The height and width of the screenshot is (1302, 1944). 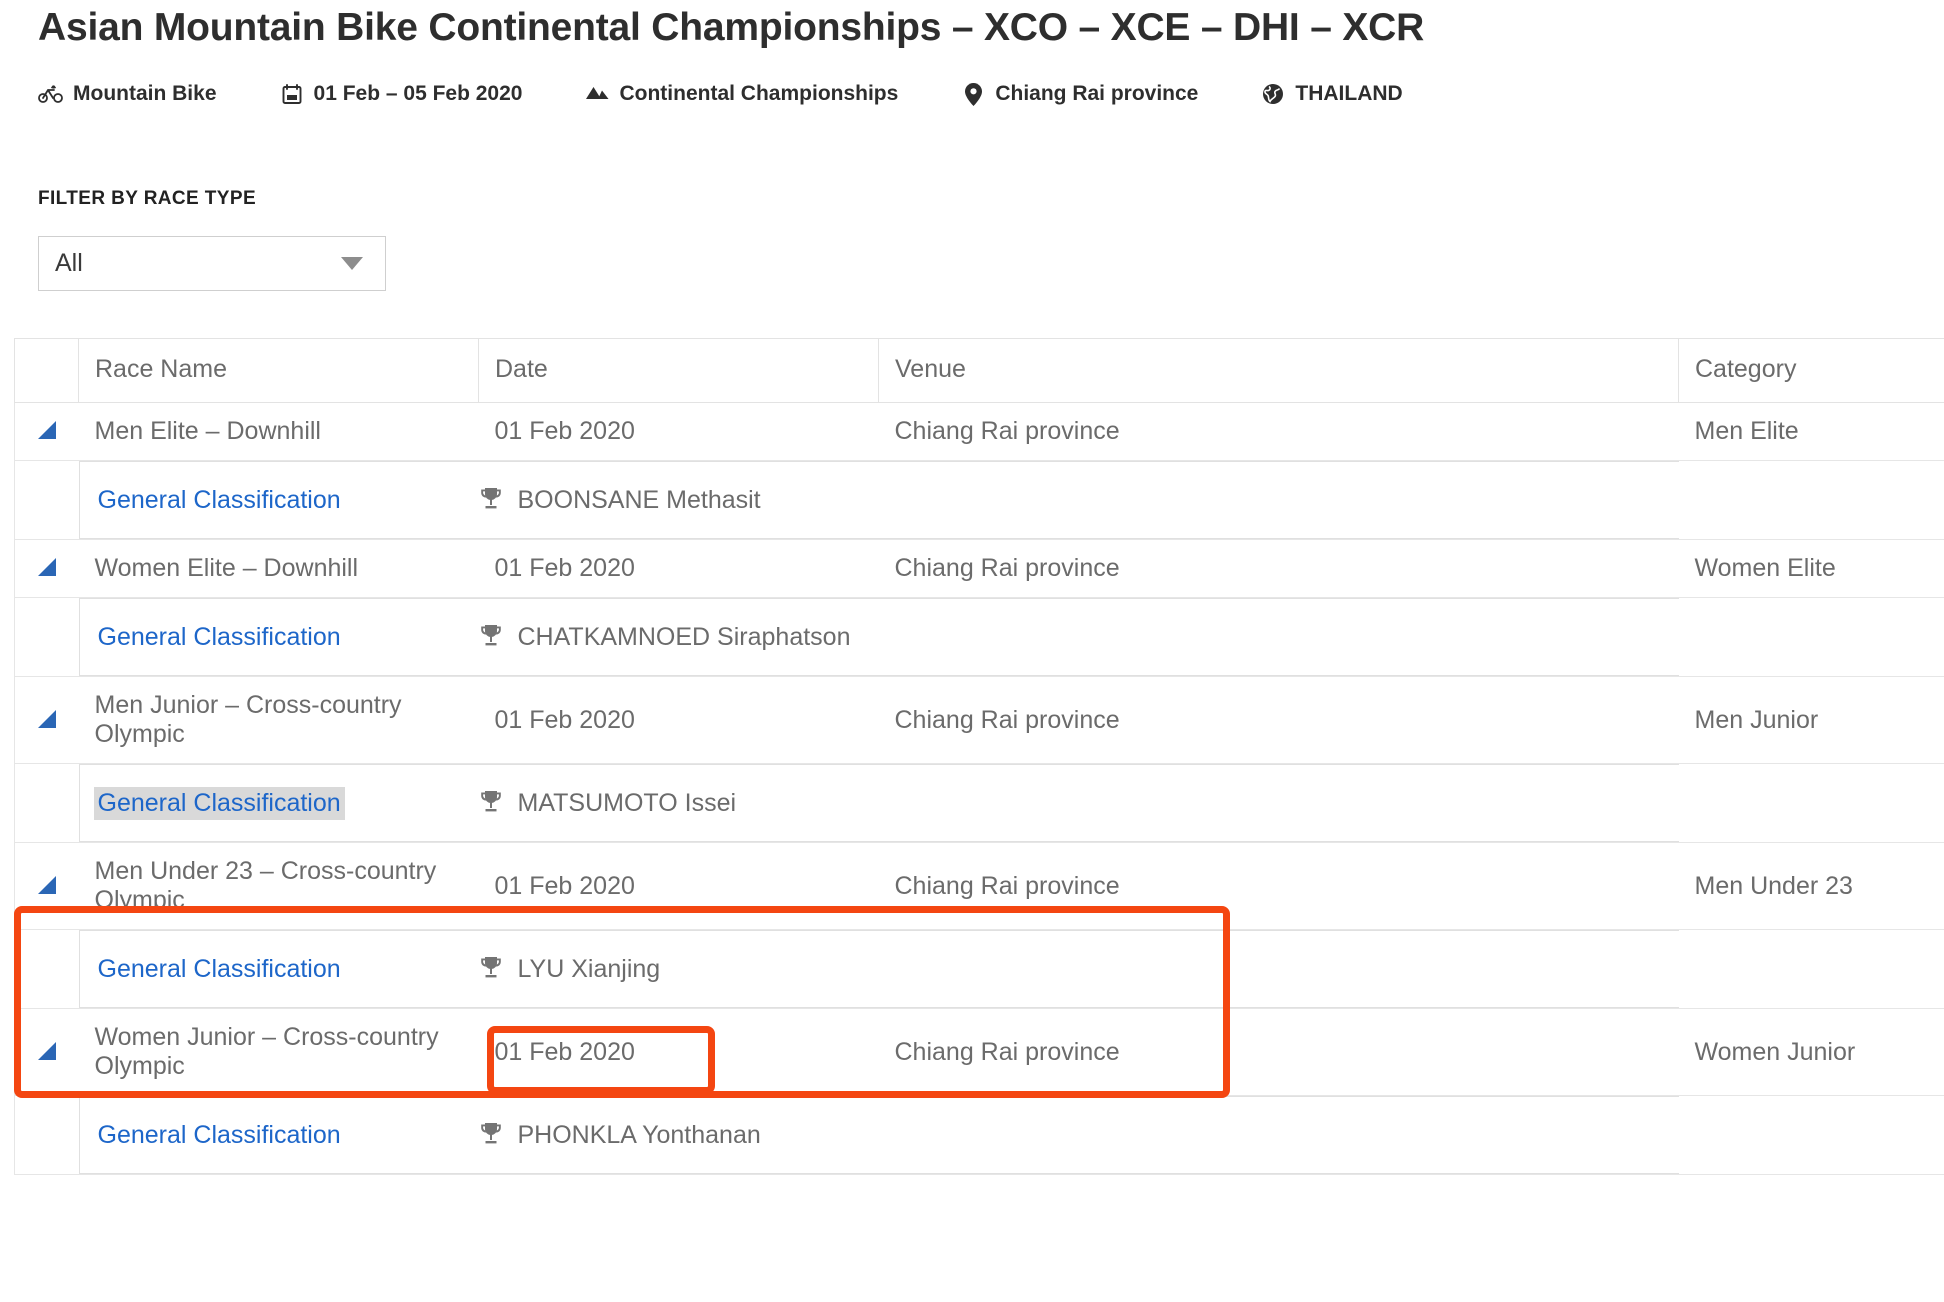 I want to click on globe-icon, so click(x=1273, y=94).